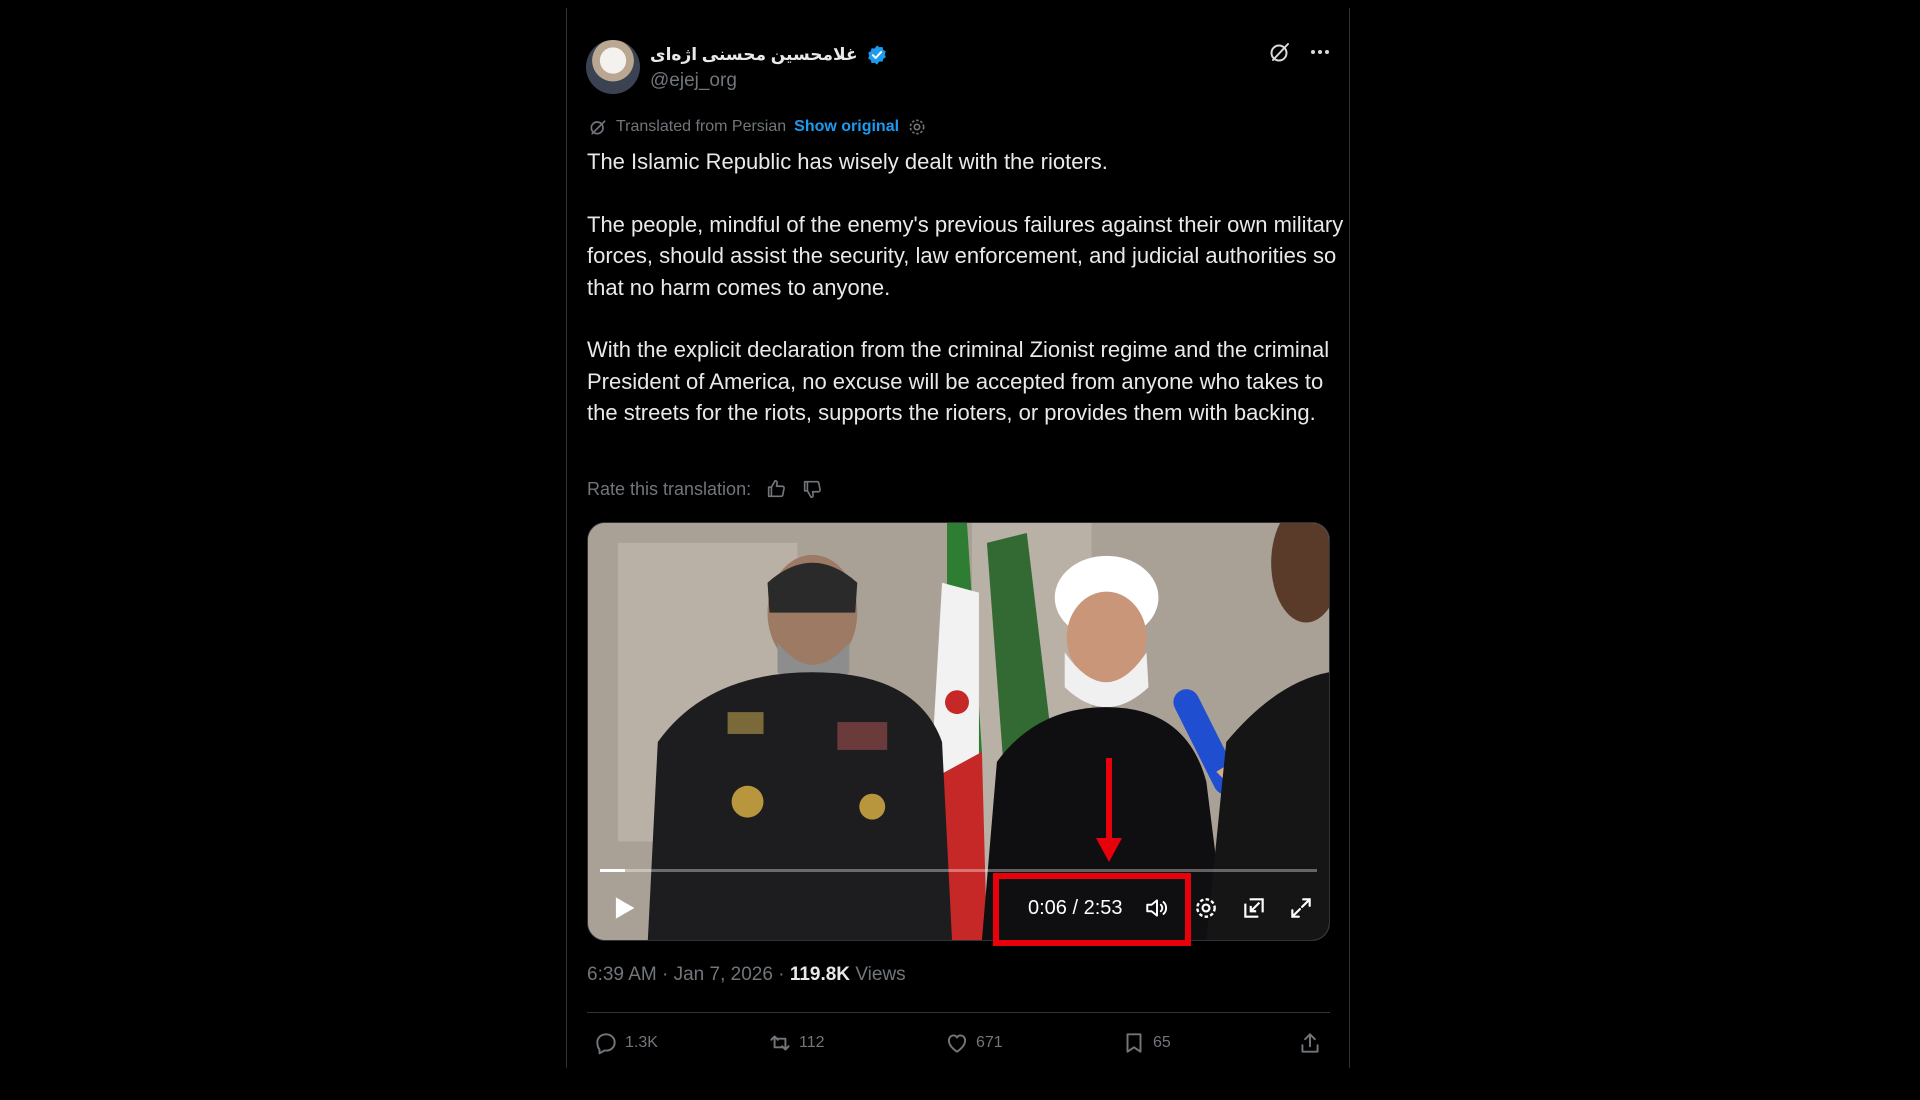  Describe the element at coordinates (846, 127) in the screenshot. I see `show-original-link: Show original` at that location.